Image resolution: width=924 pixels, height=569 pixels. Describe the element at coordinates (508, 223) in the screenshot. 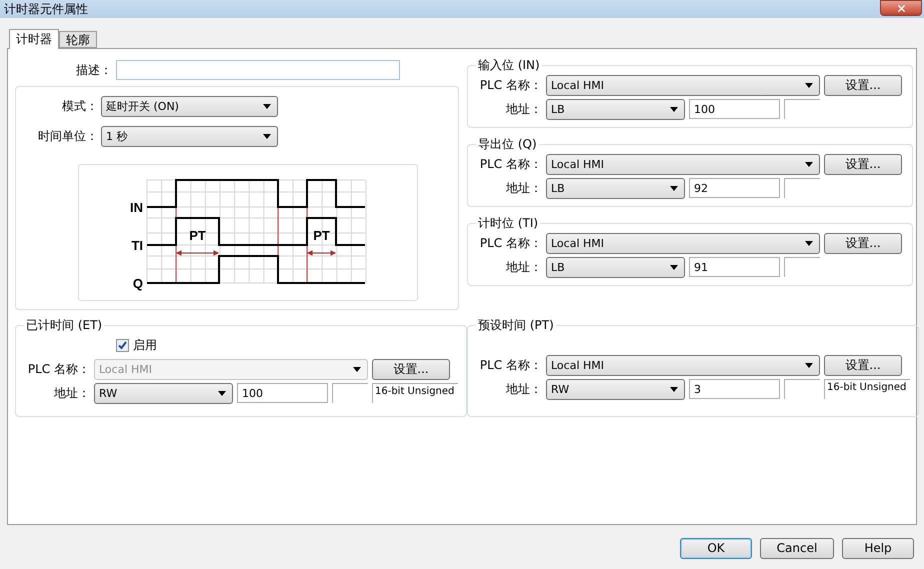

I see `group-title: 计时位 (TI)` at that location.